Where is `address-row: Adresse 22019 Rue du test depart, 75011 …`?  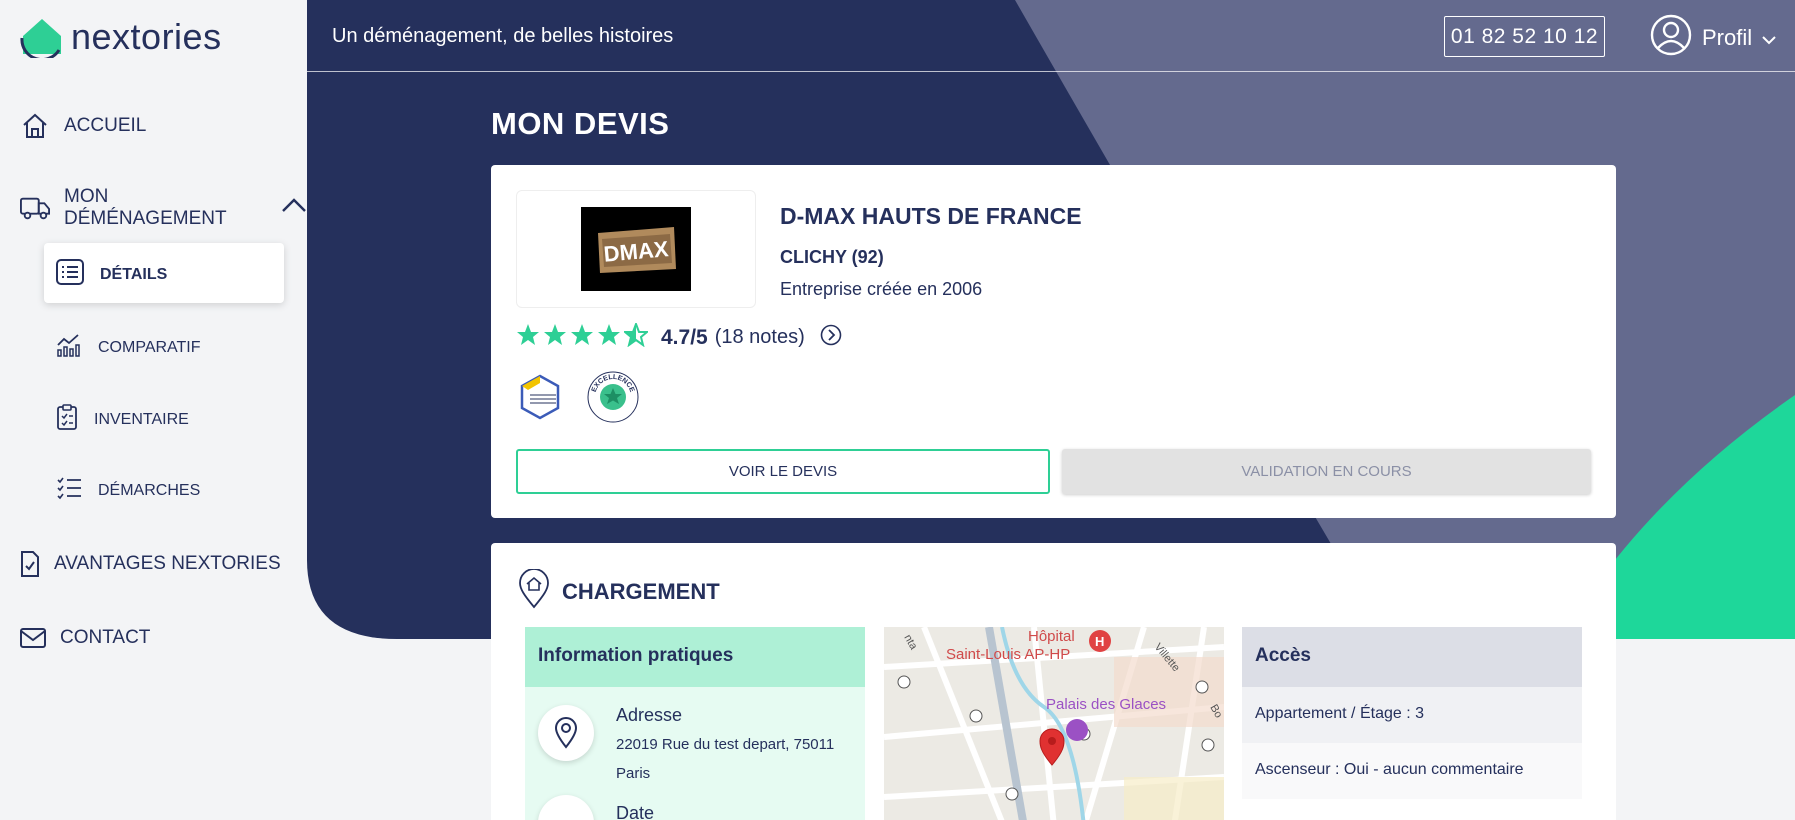
address-row: Adresse 22019 Rue du test depart, 75011 … is located at coordinates (687, 746).